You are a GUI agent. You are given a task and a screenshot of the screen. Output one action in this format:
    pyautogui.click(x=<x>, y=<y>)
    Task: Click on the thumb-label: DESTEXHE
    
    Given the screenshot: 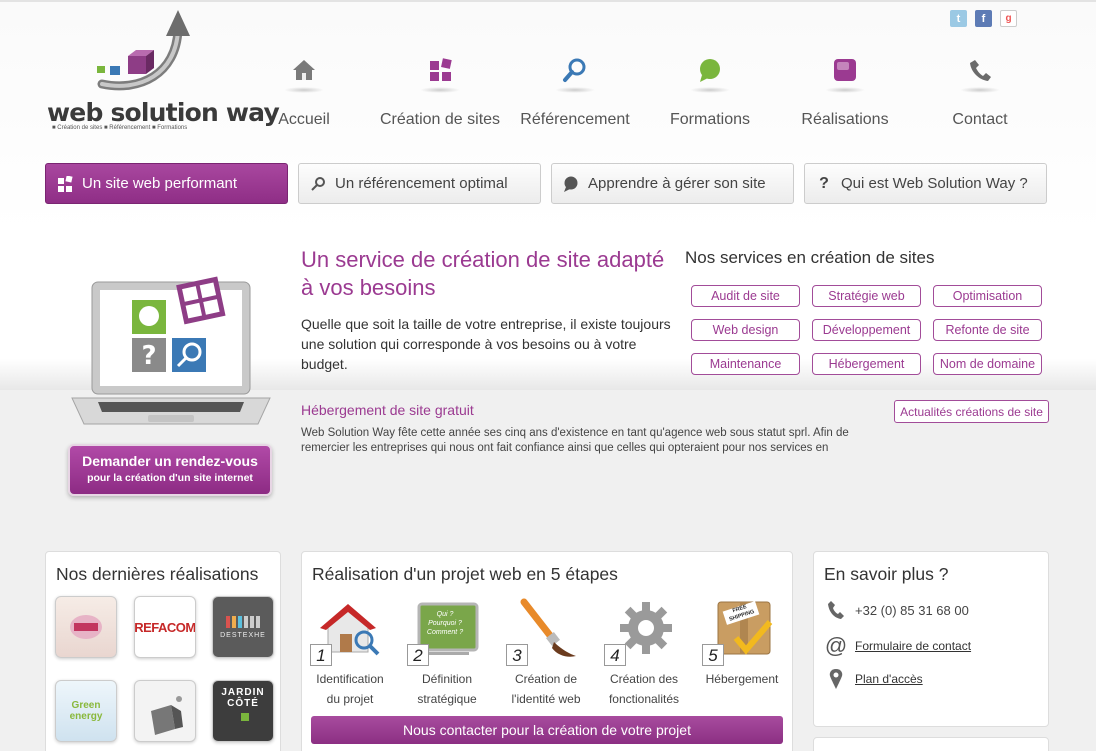 What is the action you would take?
    pyautogui.click(x=243, y=635)
    